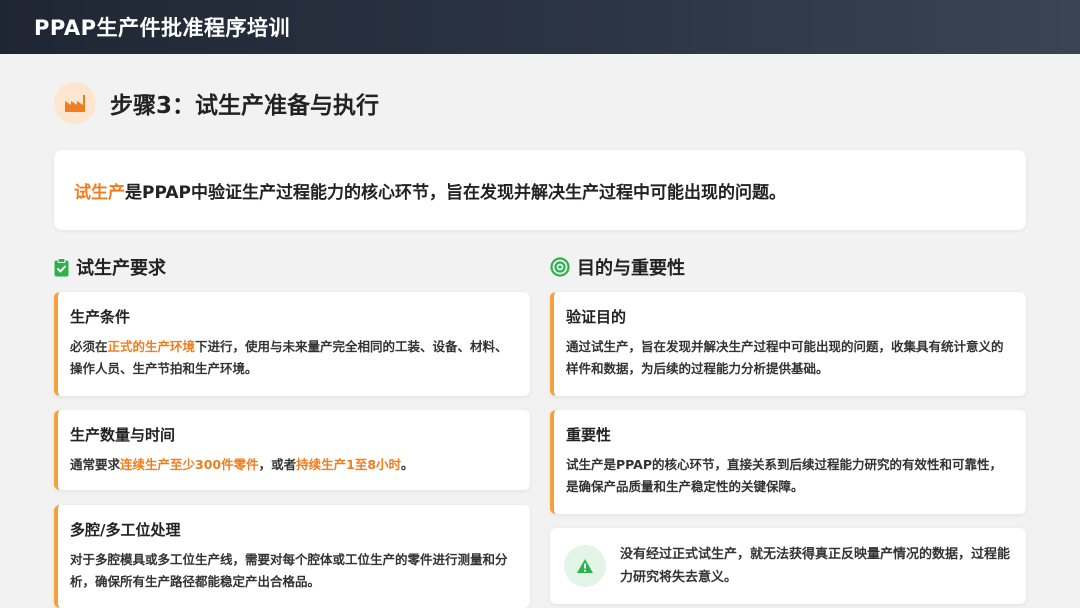  What do you see at coordinates (121, 268) in the screenshot?
I see `left-heading-label: 试生产要求` at bounding box center [121, 268].